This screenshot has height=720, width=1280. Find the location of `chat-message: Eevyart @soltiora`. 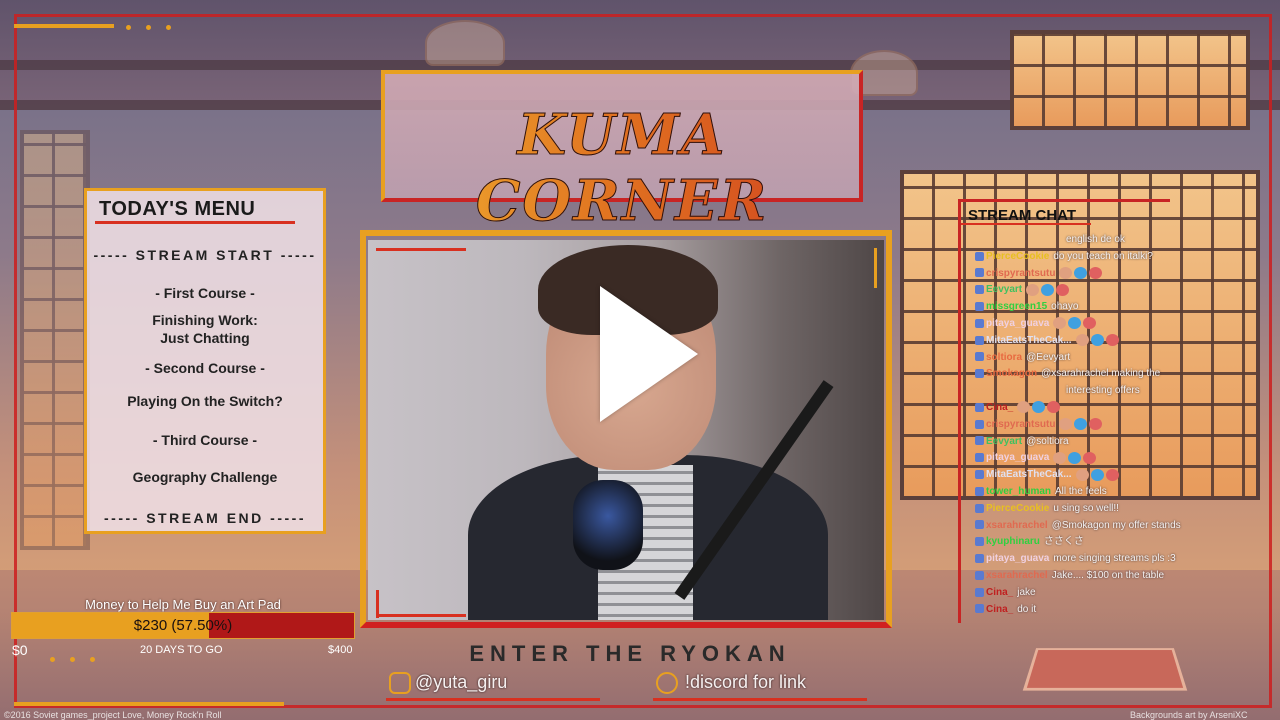

chat-message: Eevyart @soltiora is located at coordinates (1022, 442).